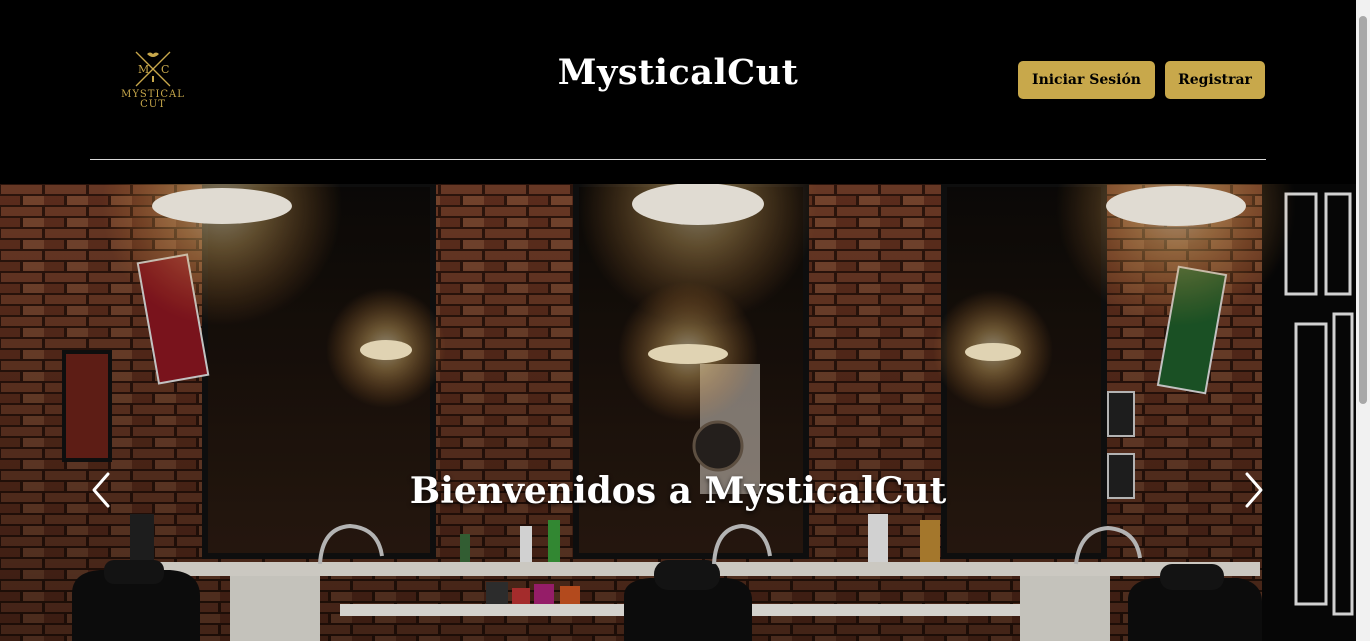  Describe the element at coordinates (678, 491) in the screenshot. I see `hero-caption: Bienvenidos a MysticalCut` at that location.